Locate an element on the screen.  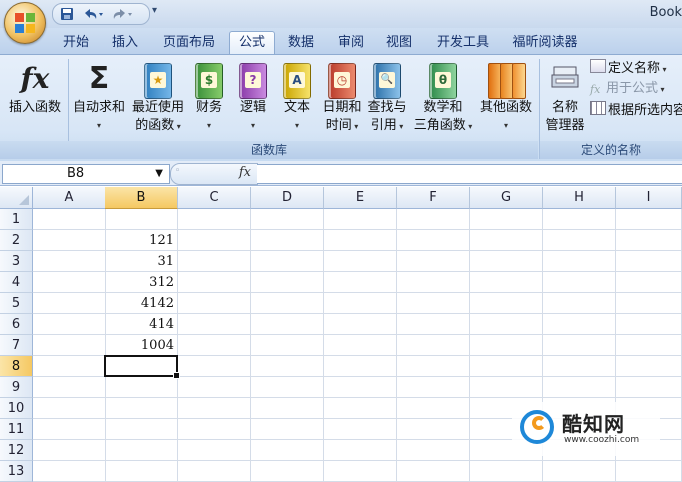
column-header-g: G is located at coordinates (506, 198).